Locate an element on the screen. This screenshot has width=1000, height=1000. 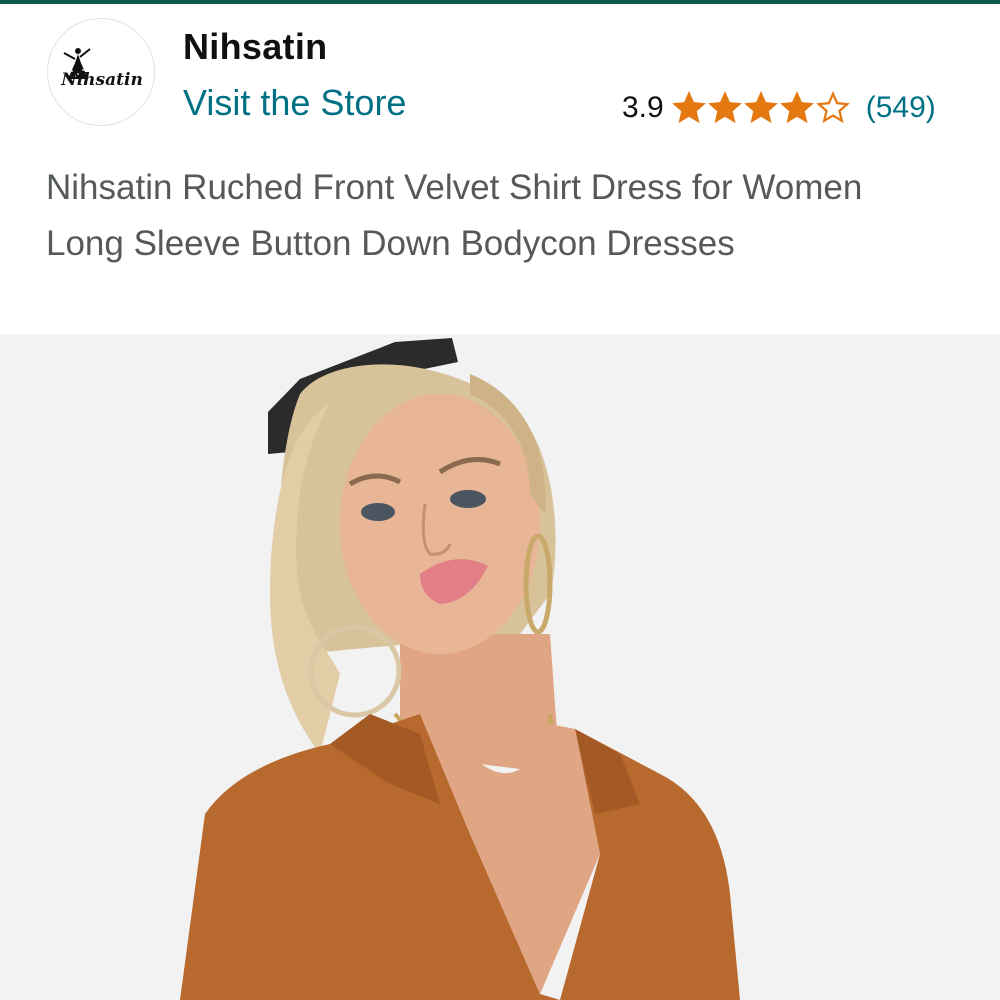
dancer-silhouette-icon: Nihsatin is located at coordinates (101, 69).